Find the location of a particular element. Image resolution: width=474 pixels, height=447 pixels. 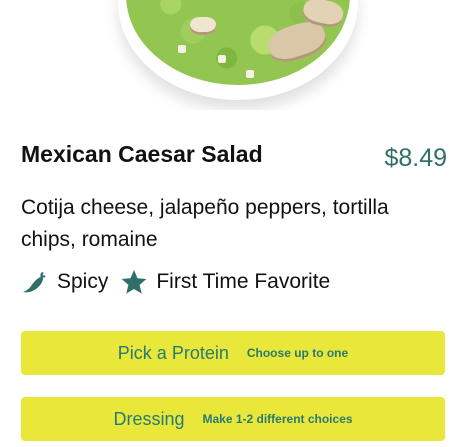

tag-spicy-label: Spicy is located at coordinates (83, 281).